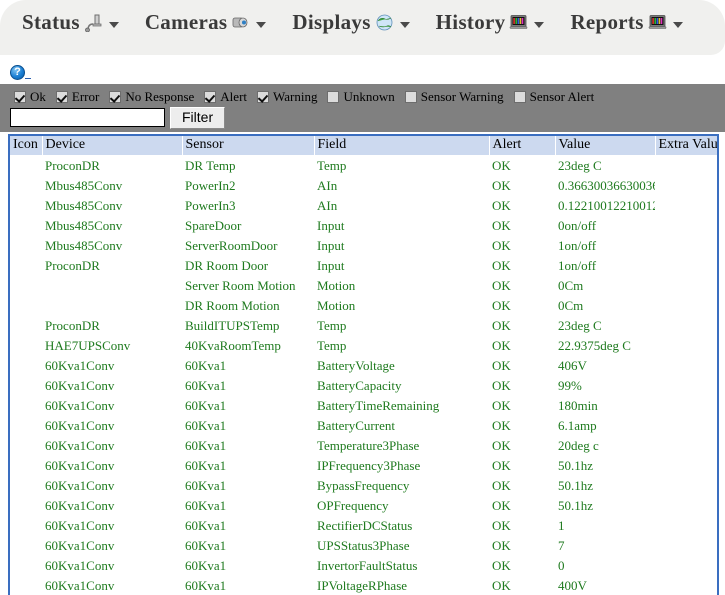 The height and width of the screenshot is (595, 725). Describe the element at coordinates (384, 22) in the screenshot. I see `globe-icon` at that location.